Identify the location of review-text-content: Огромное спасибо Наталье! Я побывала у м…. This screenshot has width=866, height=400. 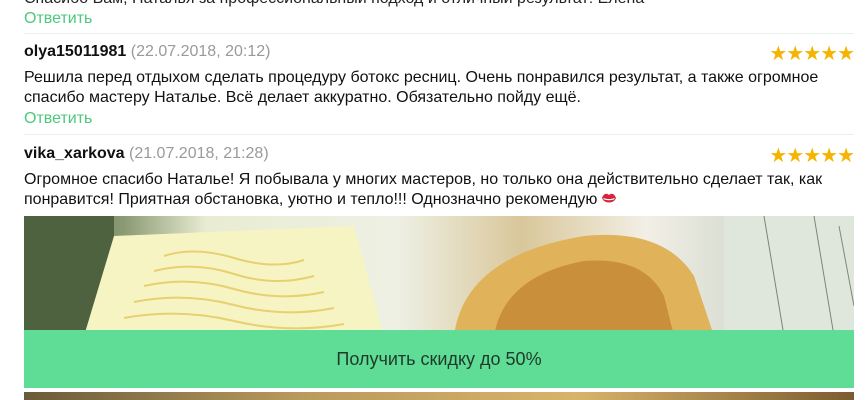
(423, 189).